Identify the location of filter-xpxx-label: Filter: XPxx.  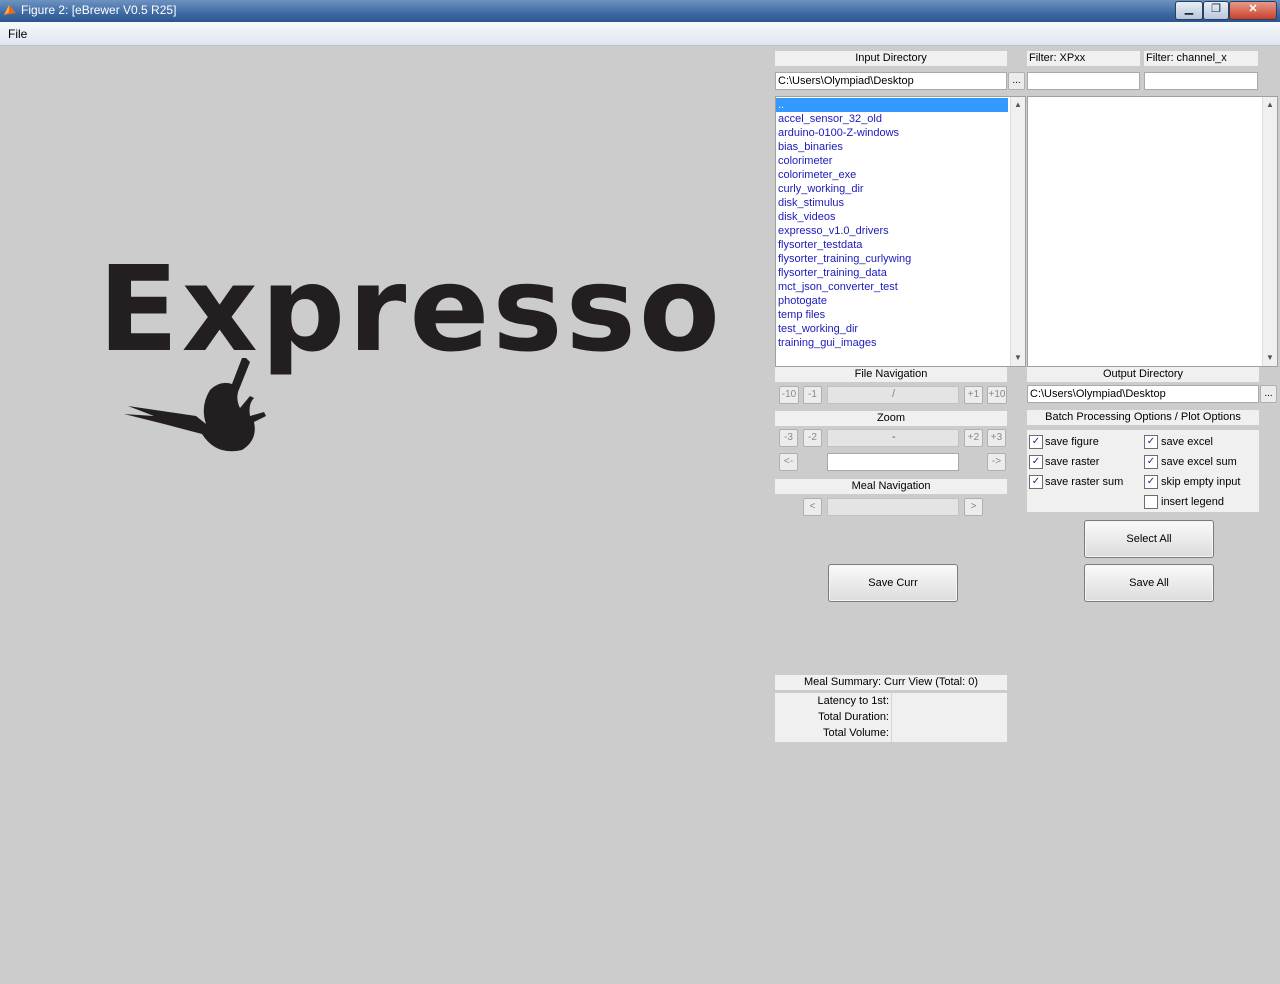
(1083, 58).